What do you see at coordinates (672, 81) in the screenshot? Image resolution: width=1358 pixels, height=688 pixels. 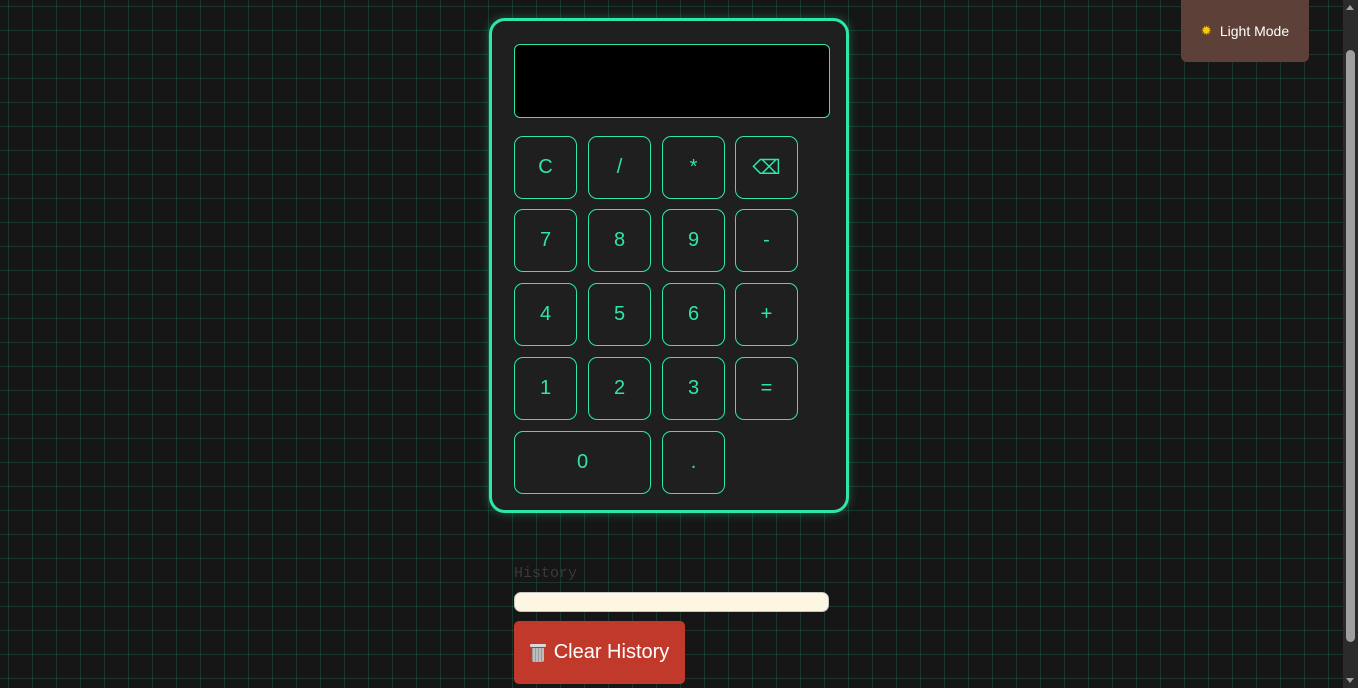 I see `calculator-display` at bounding box center [672, 81].